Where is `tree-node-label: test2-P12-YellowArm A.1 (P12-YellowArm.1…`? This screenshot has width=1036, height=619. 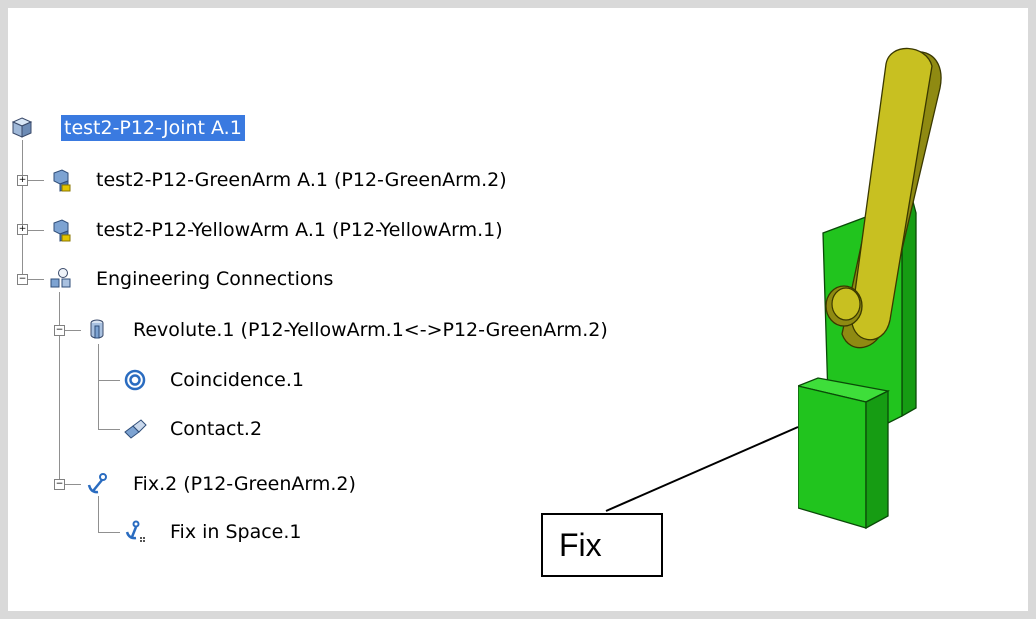
tree-node-label: test2-P12-YellowArm A.1 (P12-YellowArm.1… is located at coordinates (299, 230).